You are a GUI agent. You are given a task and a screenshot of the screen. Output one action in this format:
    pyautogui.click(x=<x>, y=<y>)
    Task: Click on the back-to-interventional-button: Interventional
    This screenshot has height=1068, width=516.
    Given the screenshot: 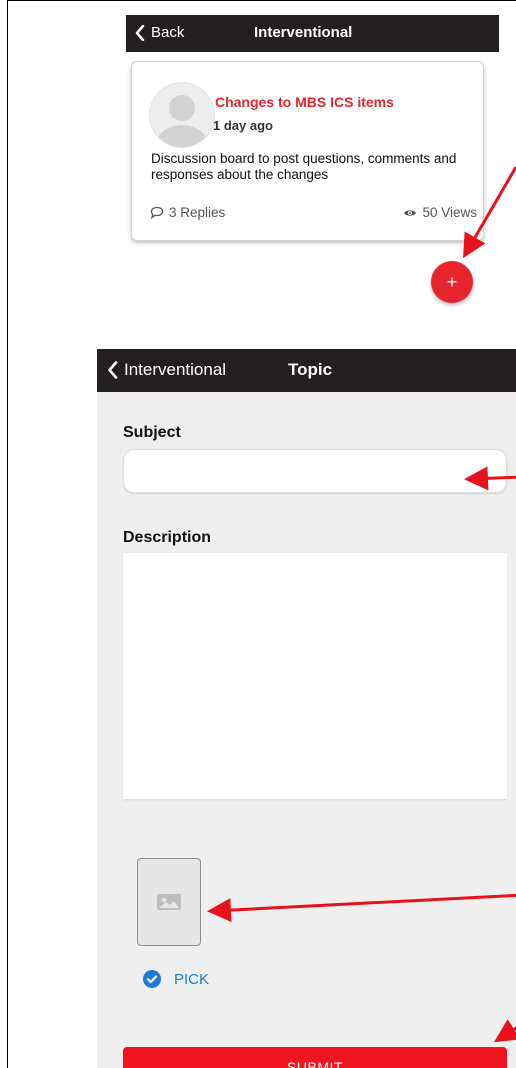 What is the action you would take?
    pyautogui.click(x=166, y=370)
    